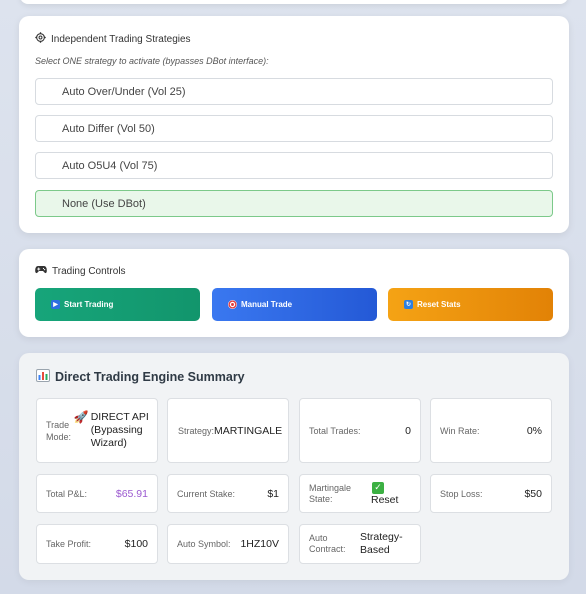 This screenshot has height=594, width=586. Describe the element at coordinates (108, 128) in the screenshot. I see `option-label: Auto Differ (Vol 50)` at that location.